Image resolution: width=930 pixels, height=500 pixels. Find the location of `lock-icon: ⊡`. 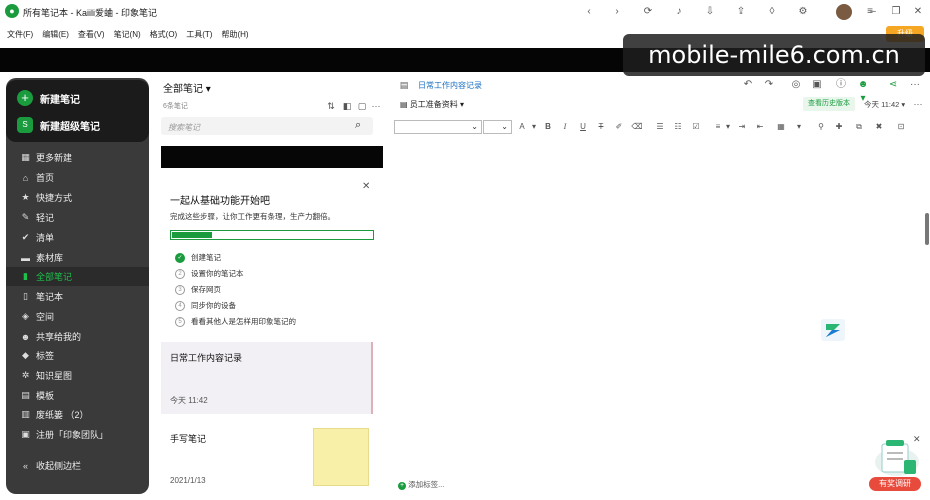

lock-icon: ⊡ is located at coordinates (901, 126).